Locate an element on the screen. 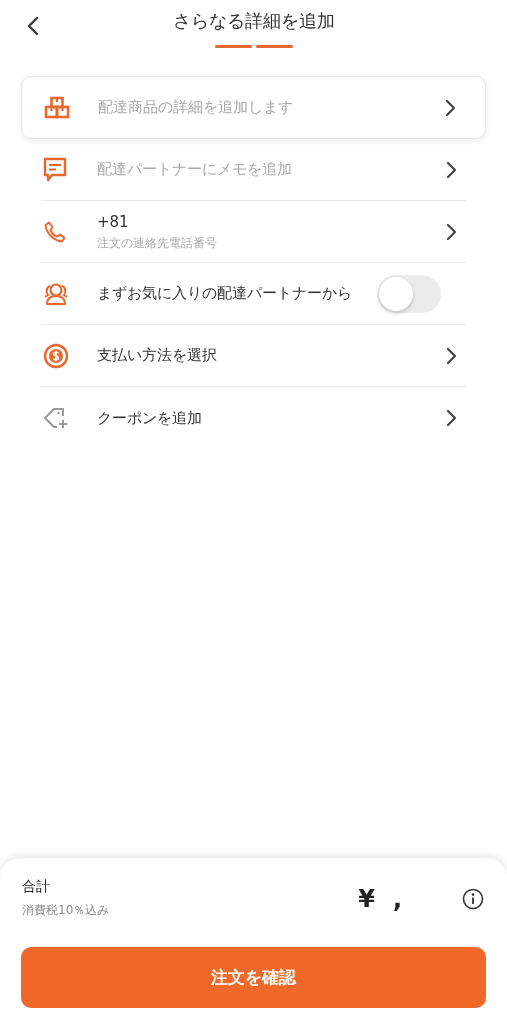 The height and width of the screenshot is (1024, 507). boxes-icon is located at coordinates (57, 107).